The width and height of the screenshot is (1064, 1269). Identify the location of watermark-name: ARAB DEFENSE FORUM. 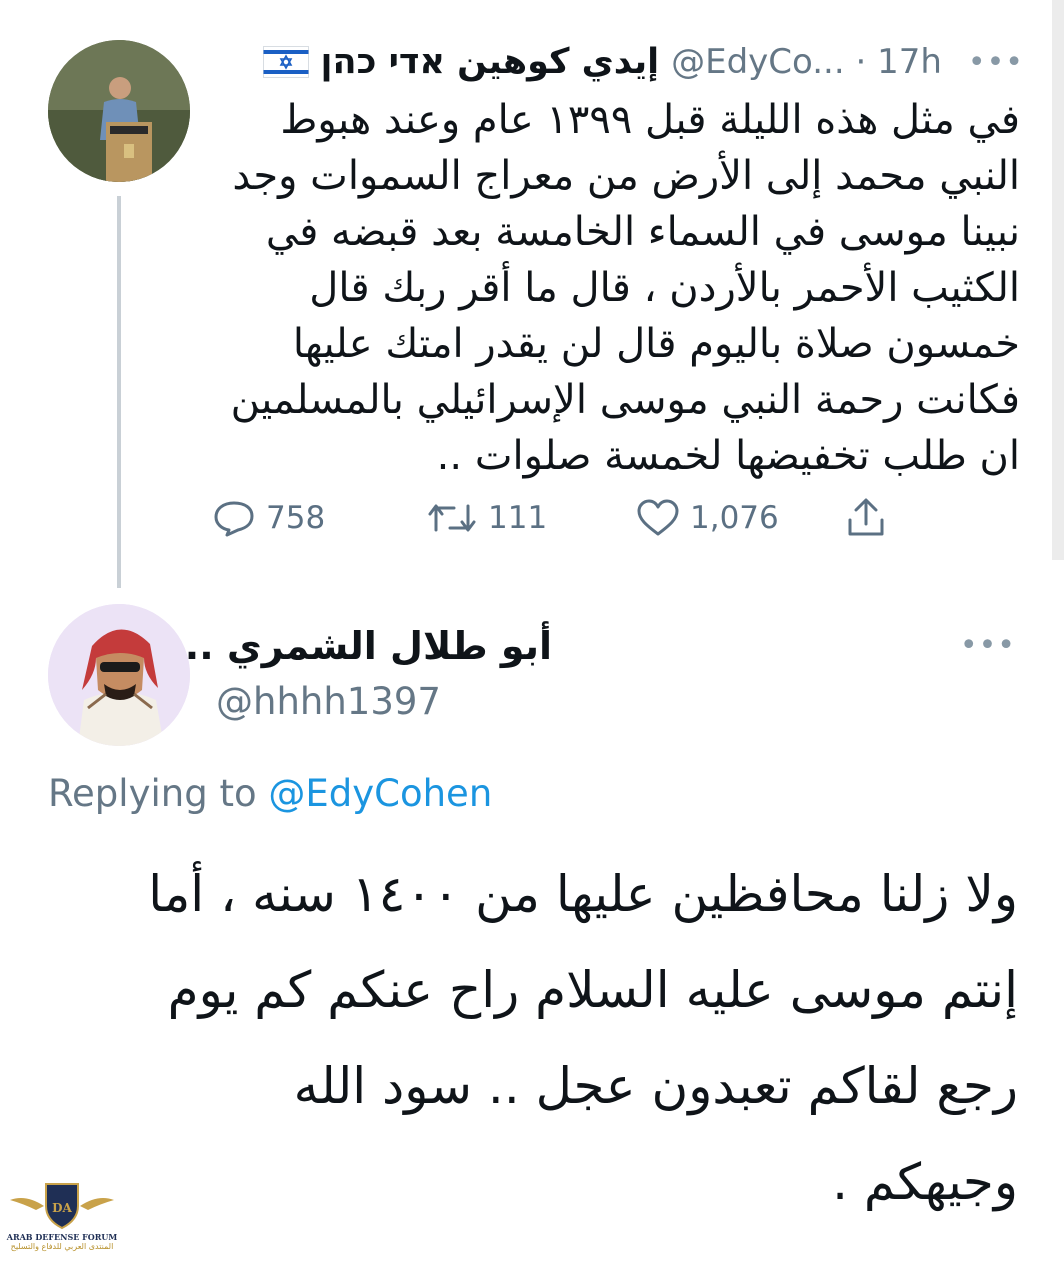
(62, 1237).